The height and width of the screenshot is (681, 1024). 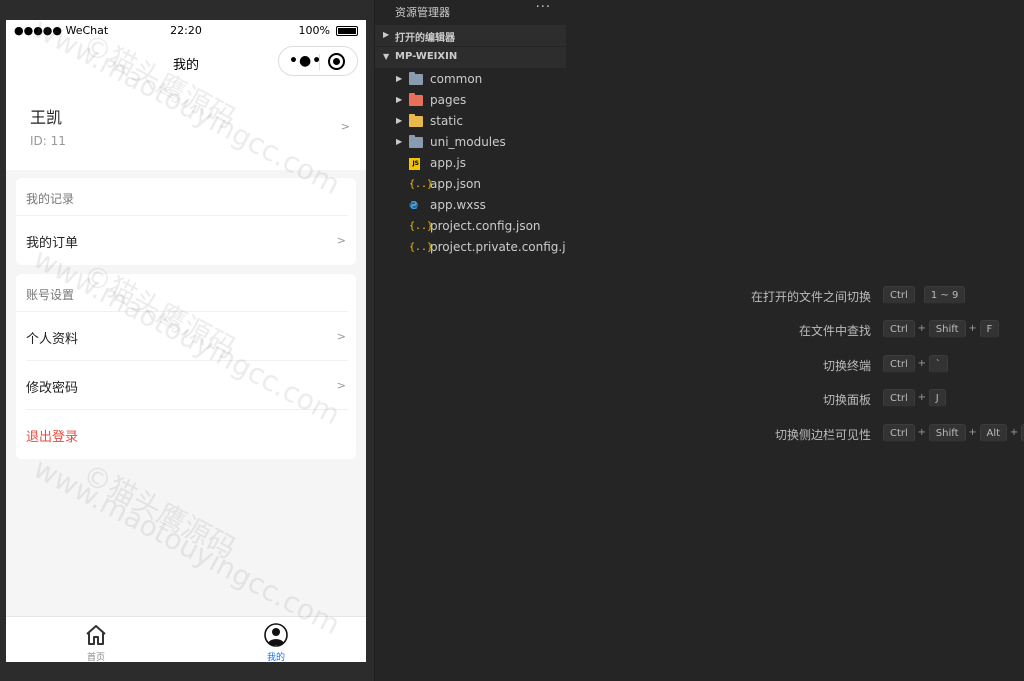 What do you see at coordinates (341, 336) in the screenshot?
I see `chevron-right-icon: >` at bounding box center [341, 336].